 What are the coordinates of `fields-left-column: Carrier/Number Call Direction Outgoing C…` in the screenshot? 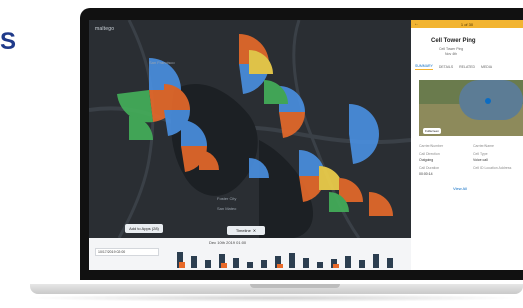 It's located at (443, 162).